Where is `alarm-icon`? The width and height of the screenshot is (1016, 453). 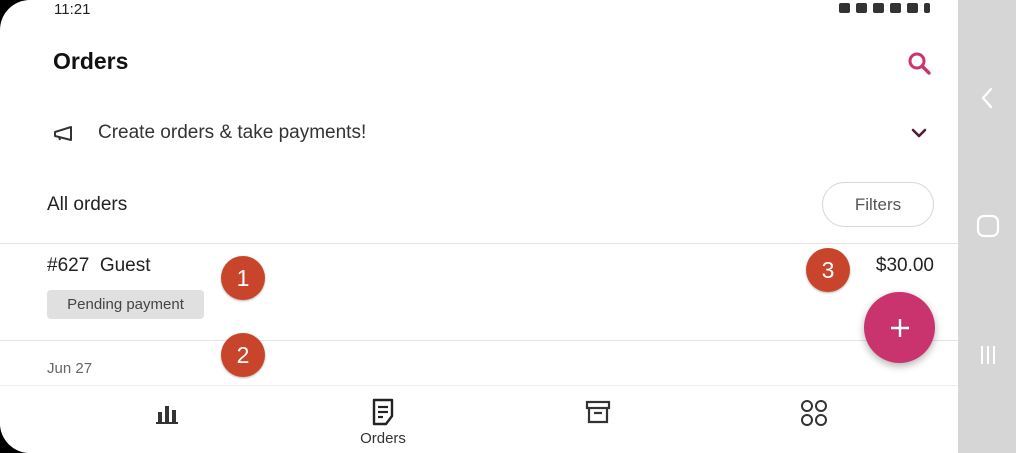
alarm-icon is located at coordinates (844, 8).